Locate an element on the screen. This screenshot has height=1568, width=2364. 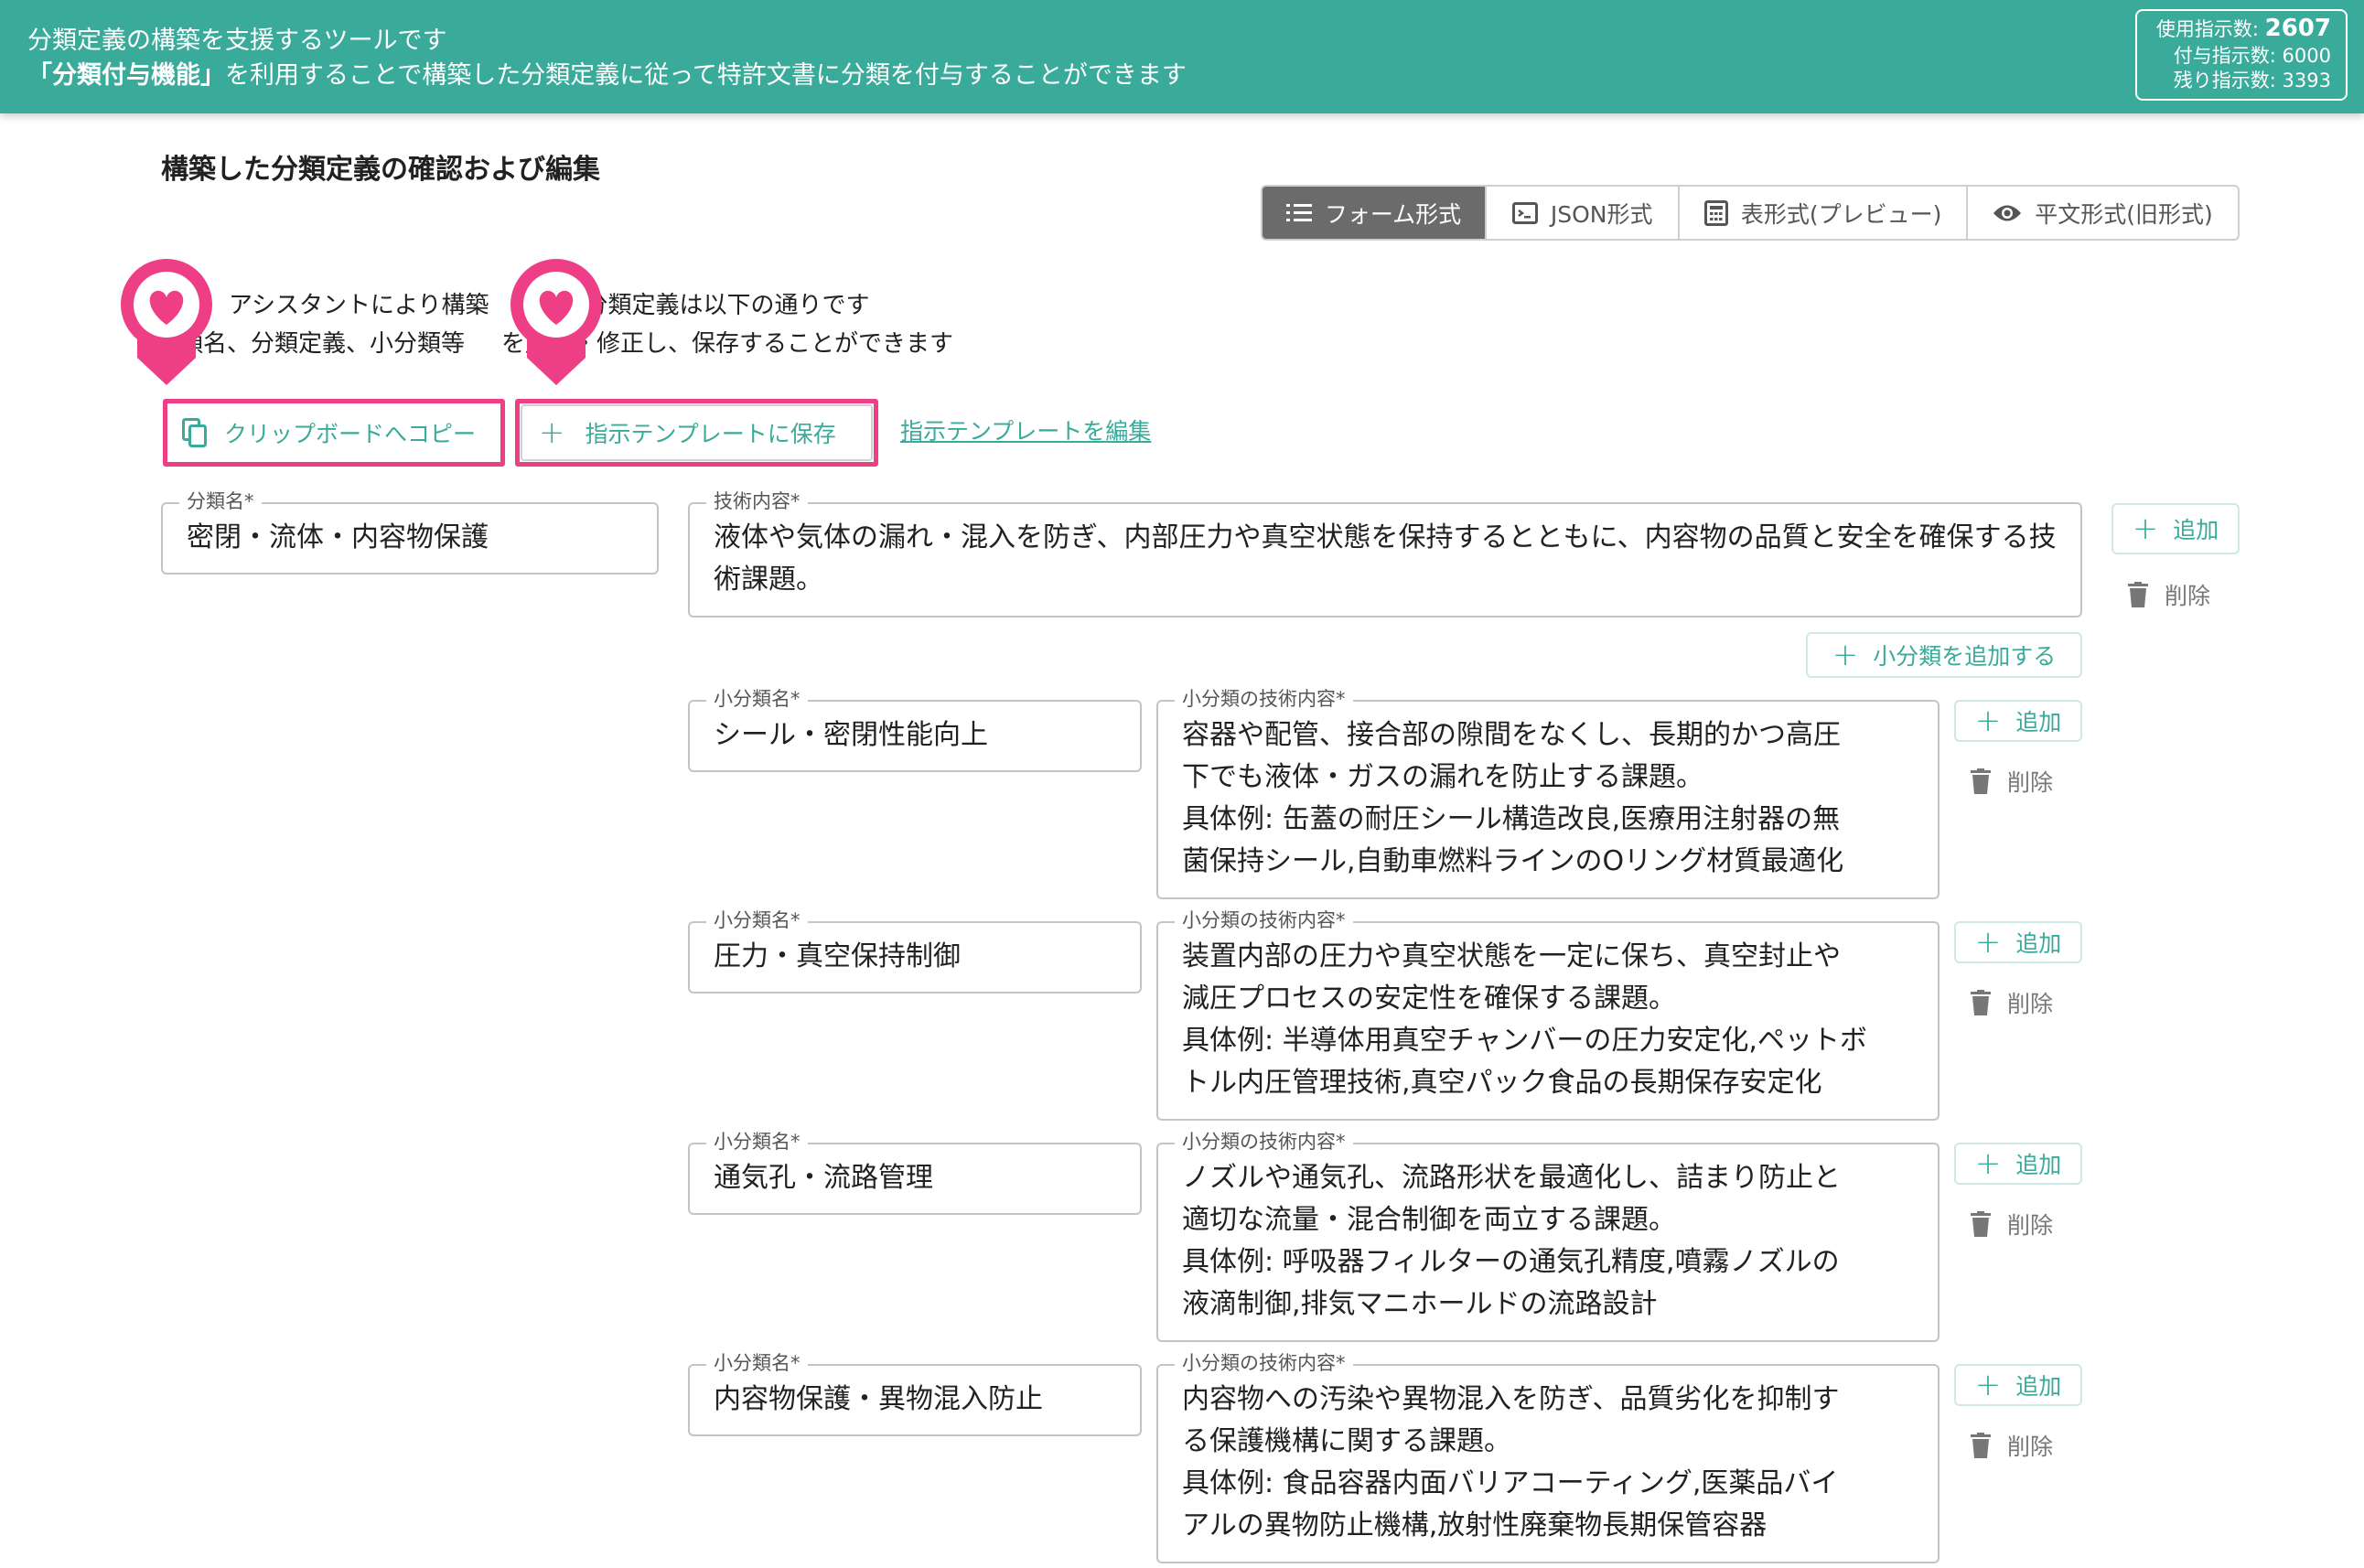
category-name-field: 分類名* 密閉・流体・内容物保護 is located at coordinates (410, 532).